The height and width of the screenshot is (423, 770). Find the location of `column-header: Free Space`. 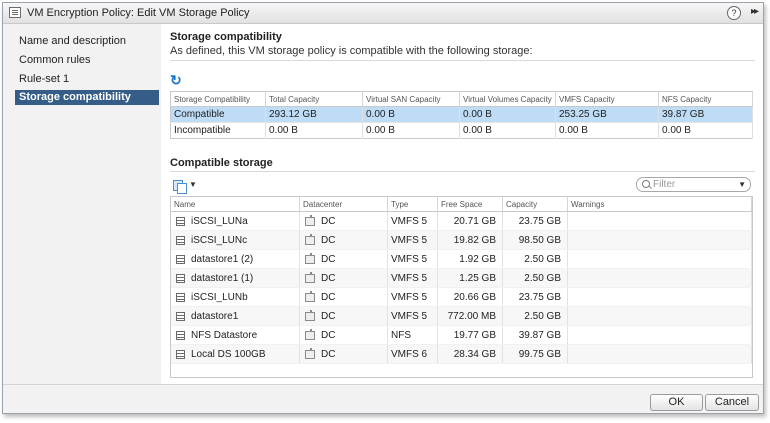

column-header: Free Space is located at coordinates (470, 204).